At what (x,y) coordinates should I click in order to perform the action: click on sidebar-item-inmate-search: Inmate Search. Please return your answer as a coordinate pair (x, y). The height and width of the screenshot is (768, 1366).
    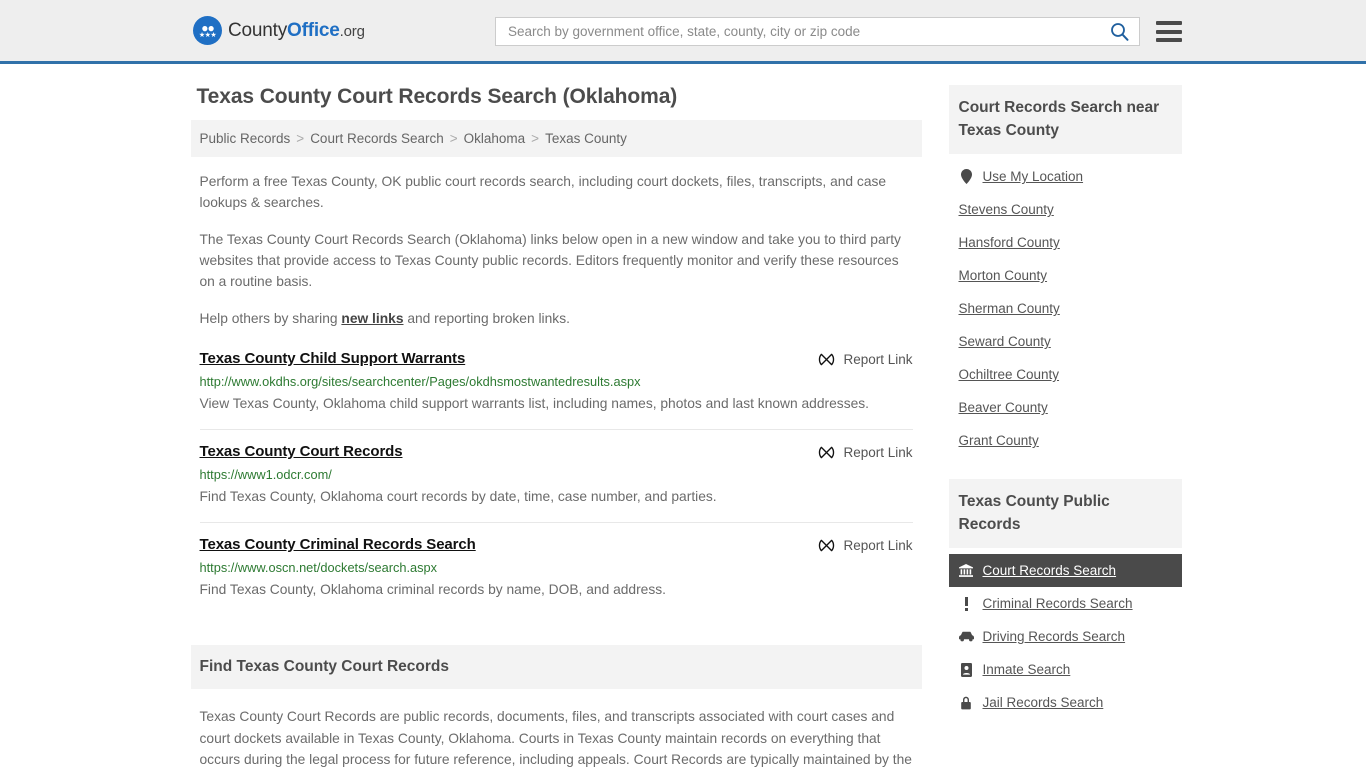
    Looking at the image, I should click on (1065, 669).